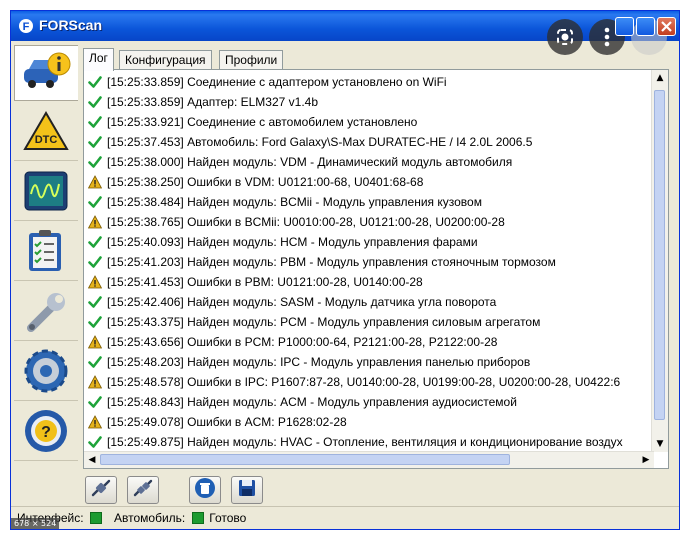  Describe the element at coordinates (305, 459) in the screenshot. I see `horizontal-scroll-thumb` at that location.